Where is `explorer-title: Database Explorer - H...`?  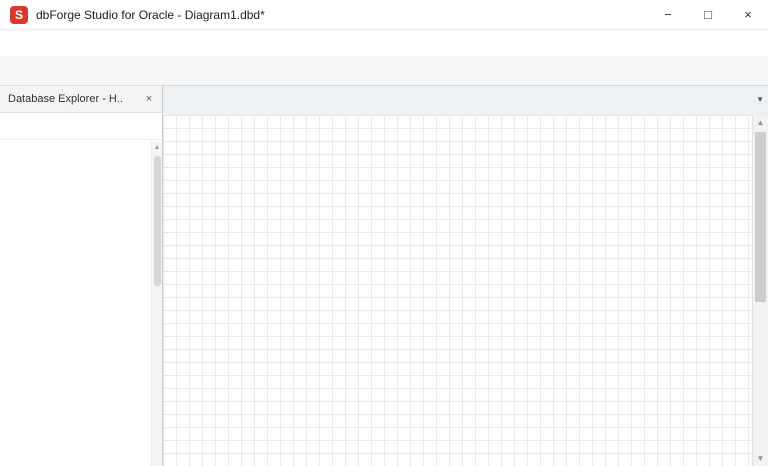 explorer-title: Database Explorer - H... is located at coordinates (65, 99).